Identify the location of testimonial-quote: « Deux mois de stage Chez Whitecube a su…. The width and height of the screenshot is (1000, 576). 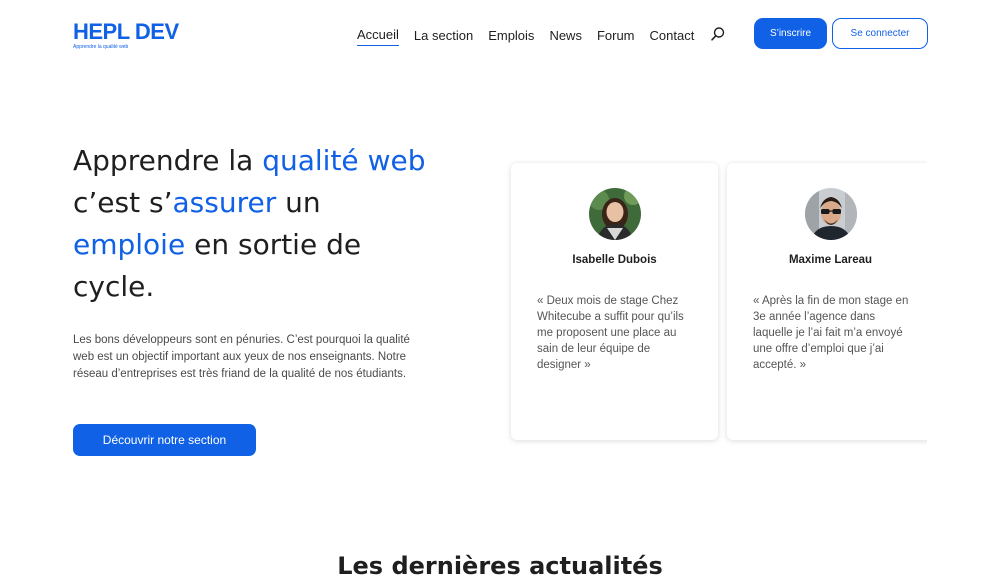
(610, 333).